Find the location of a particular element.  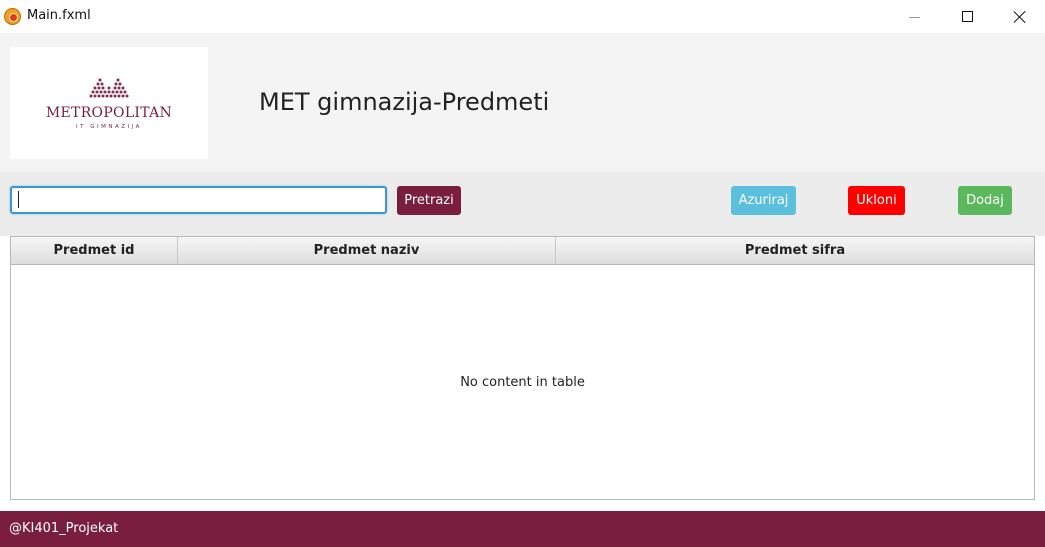

minimize-icon is located at coordinates (914, 17).